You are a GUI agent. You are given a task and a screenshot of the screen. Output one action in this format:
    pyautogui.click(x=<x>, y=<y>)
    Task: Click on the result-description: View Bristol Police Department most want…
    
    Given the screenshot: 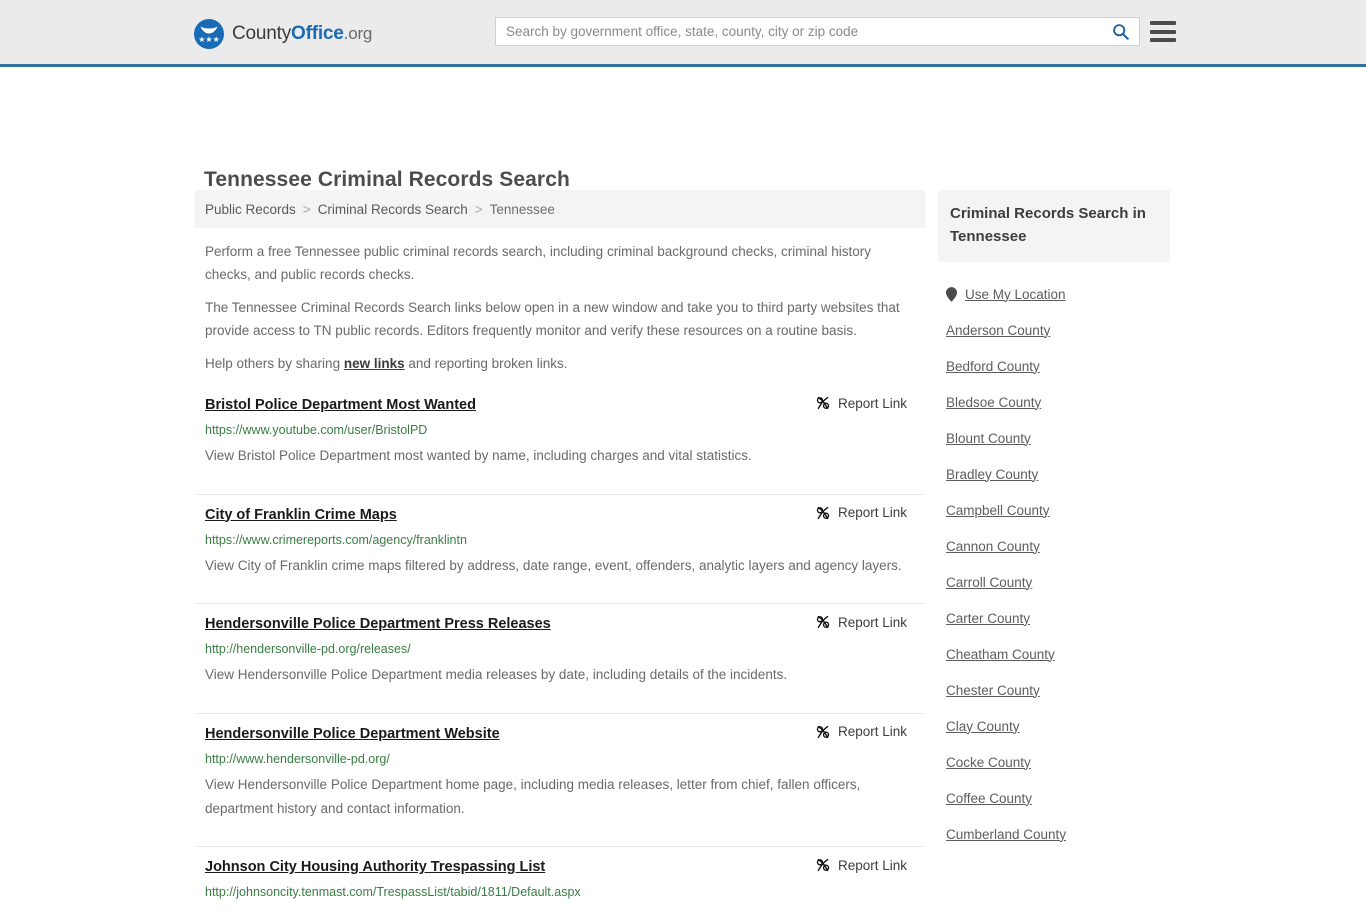 What is the action you would take?
    pyautogui.click(x=478, y=455)
    